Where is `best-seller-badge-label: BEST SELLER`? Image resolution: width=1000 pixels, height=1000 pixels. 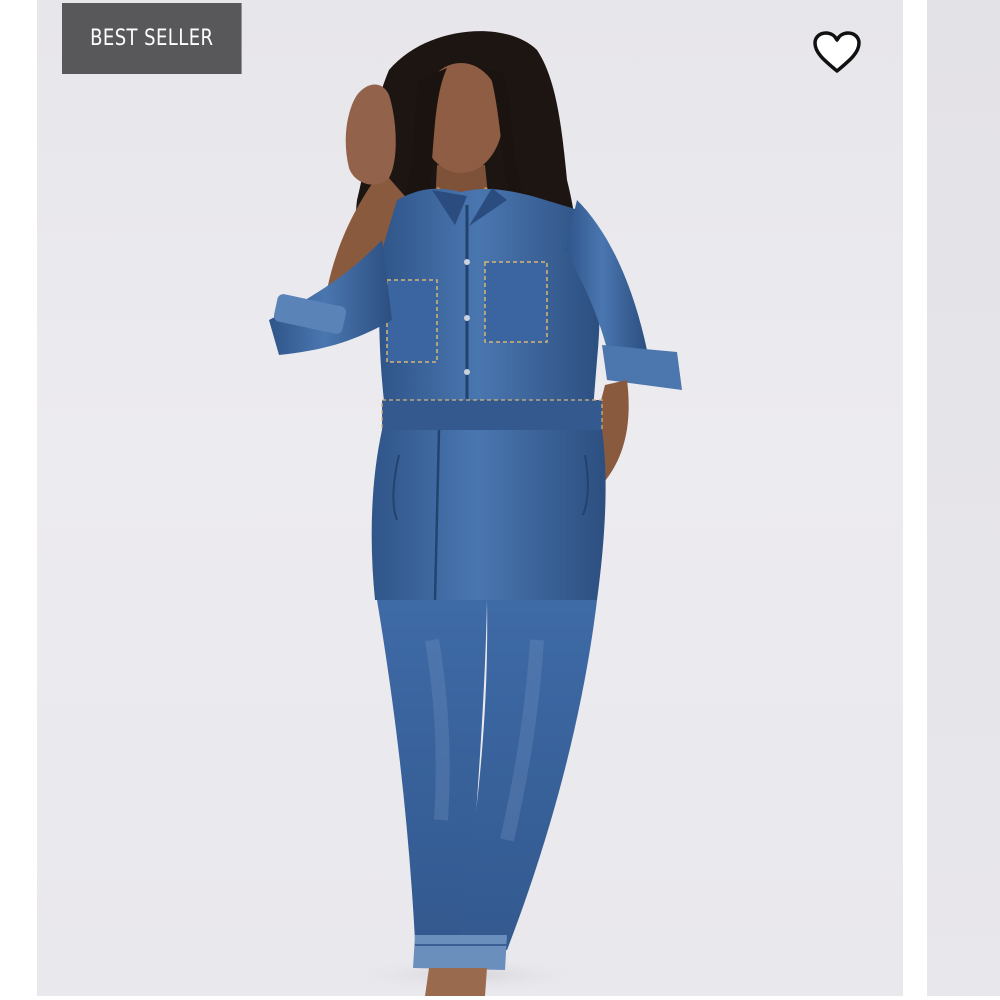
best-seller-badge-label: BEST SELLER is located at coordinates (152, 38).